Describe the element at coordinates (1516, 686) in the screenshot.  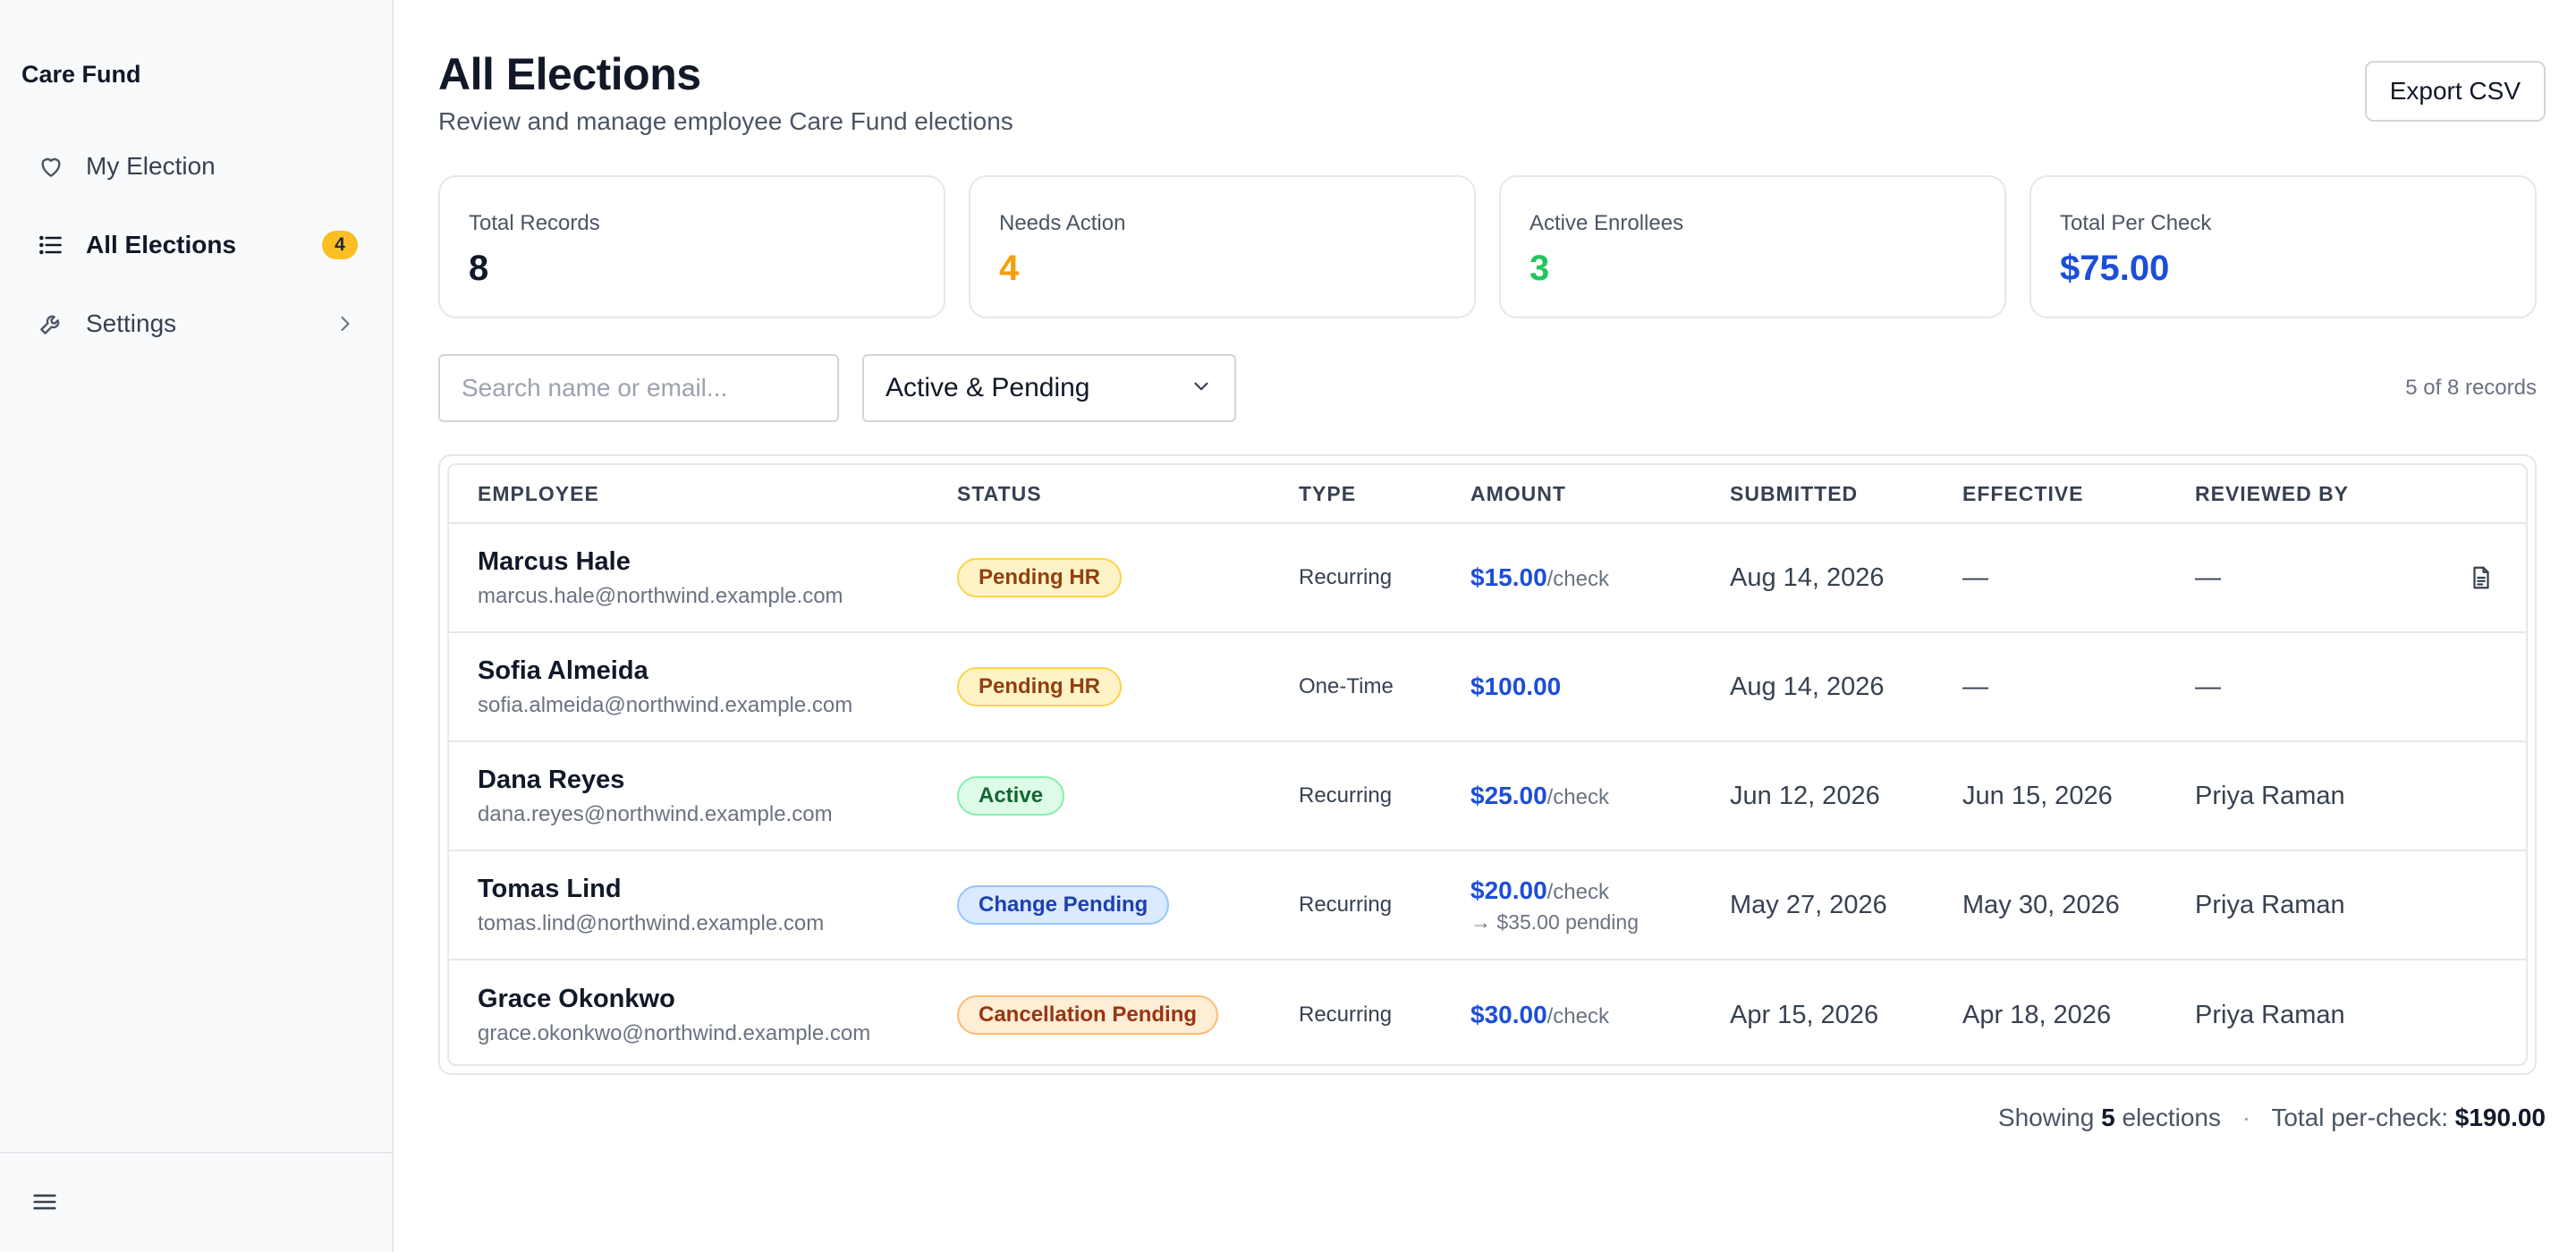
I see `amount-value: $100.00` at that location.